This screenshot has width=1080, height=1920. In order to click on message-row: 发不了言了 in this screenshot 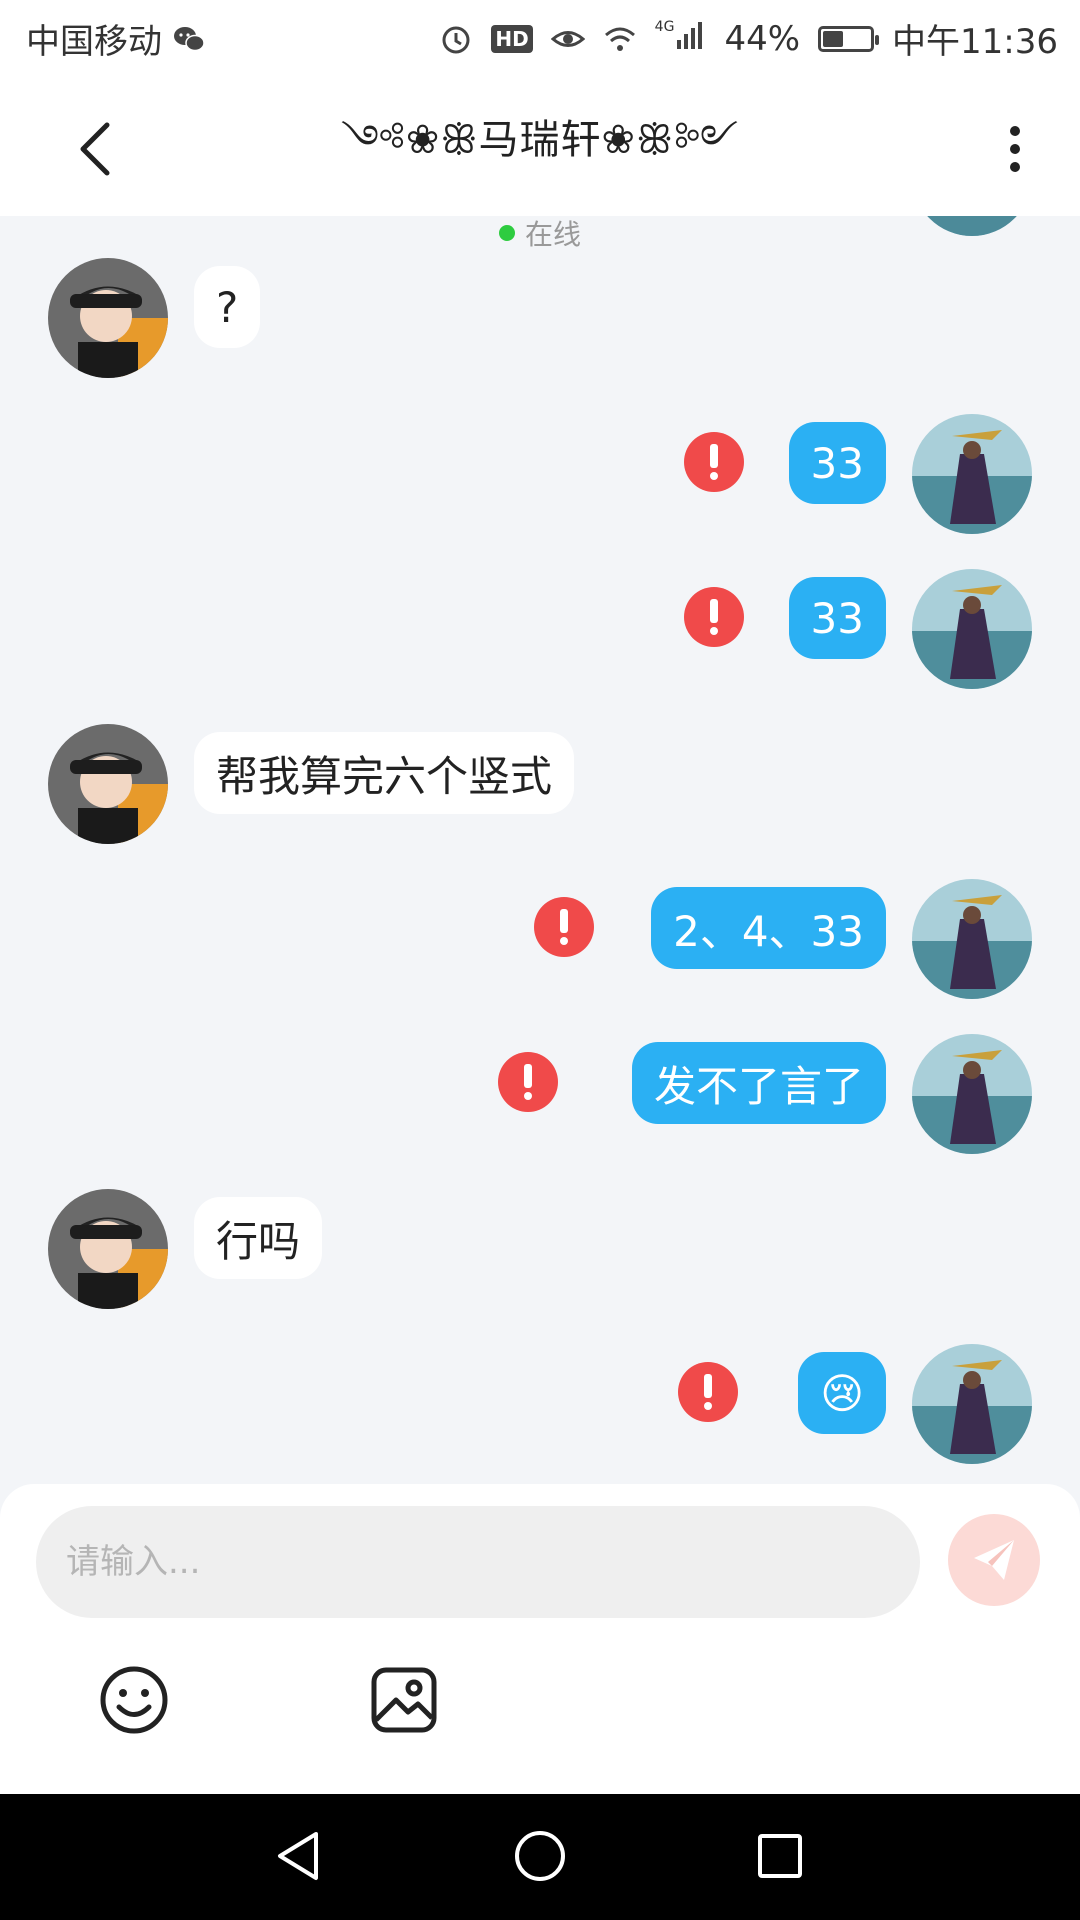, I will do `click(540, 1094)`.